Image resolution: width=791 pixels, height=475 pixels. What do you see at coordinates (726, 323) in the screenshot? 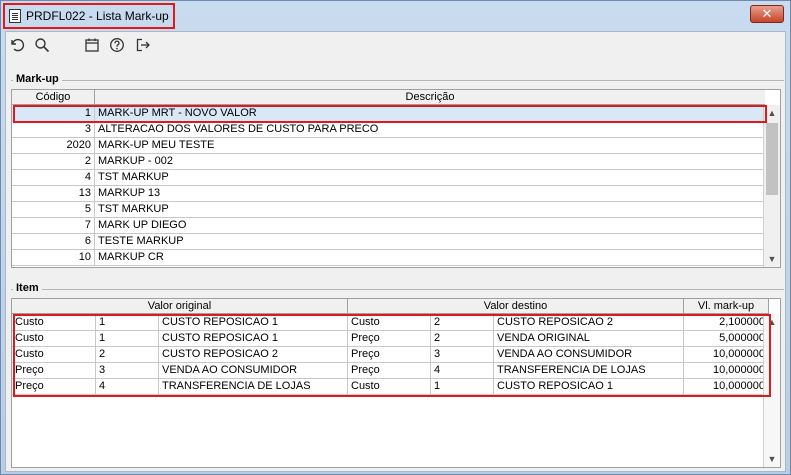
I see `markup-value-cell: 2,100000` at bounding box center [726, 323].